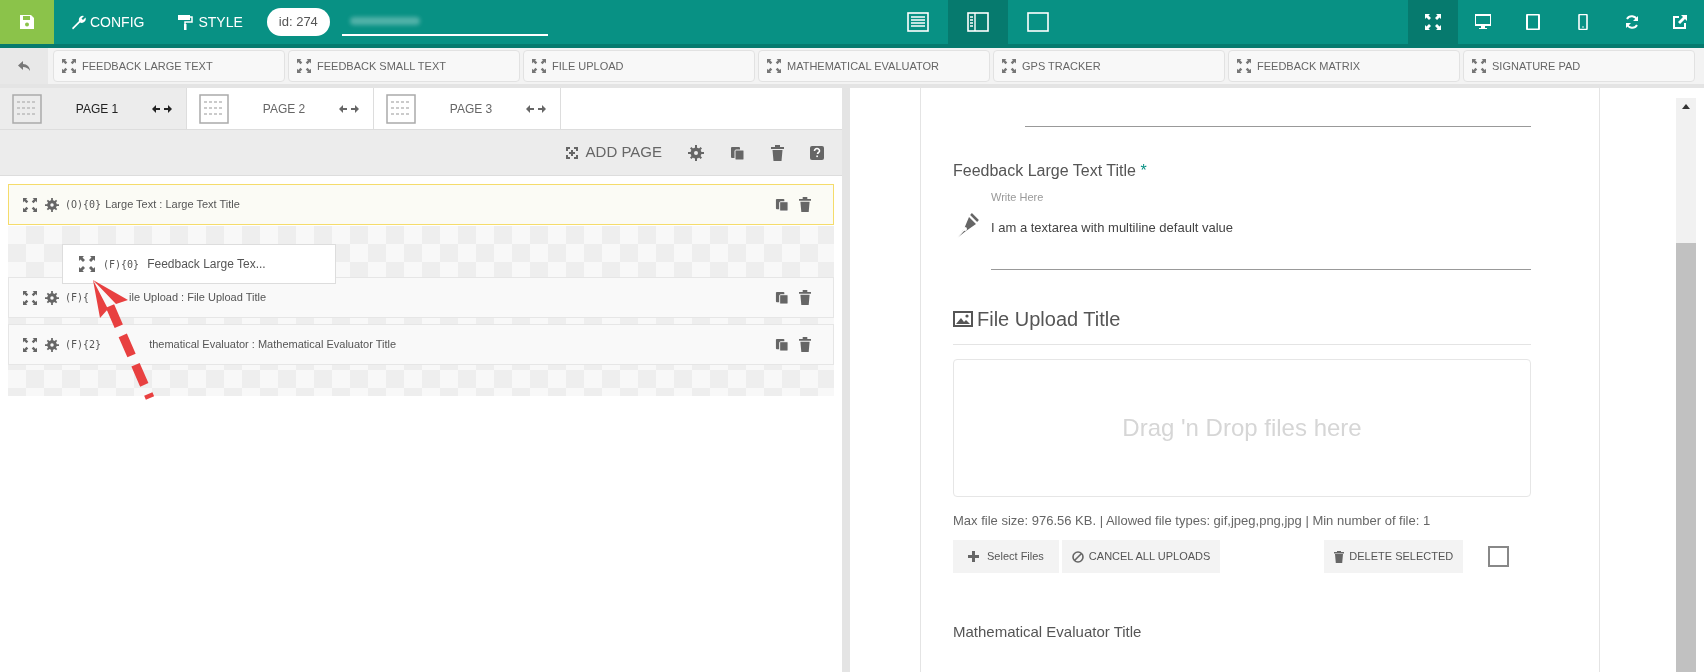 The height and width of the screenshot is (672, 1704). Describe the element at coordinates (298, 22) in the screenshot. I see `id-badge: id: 274` at that location.